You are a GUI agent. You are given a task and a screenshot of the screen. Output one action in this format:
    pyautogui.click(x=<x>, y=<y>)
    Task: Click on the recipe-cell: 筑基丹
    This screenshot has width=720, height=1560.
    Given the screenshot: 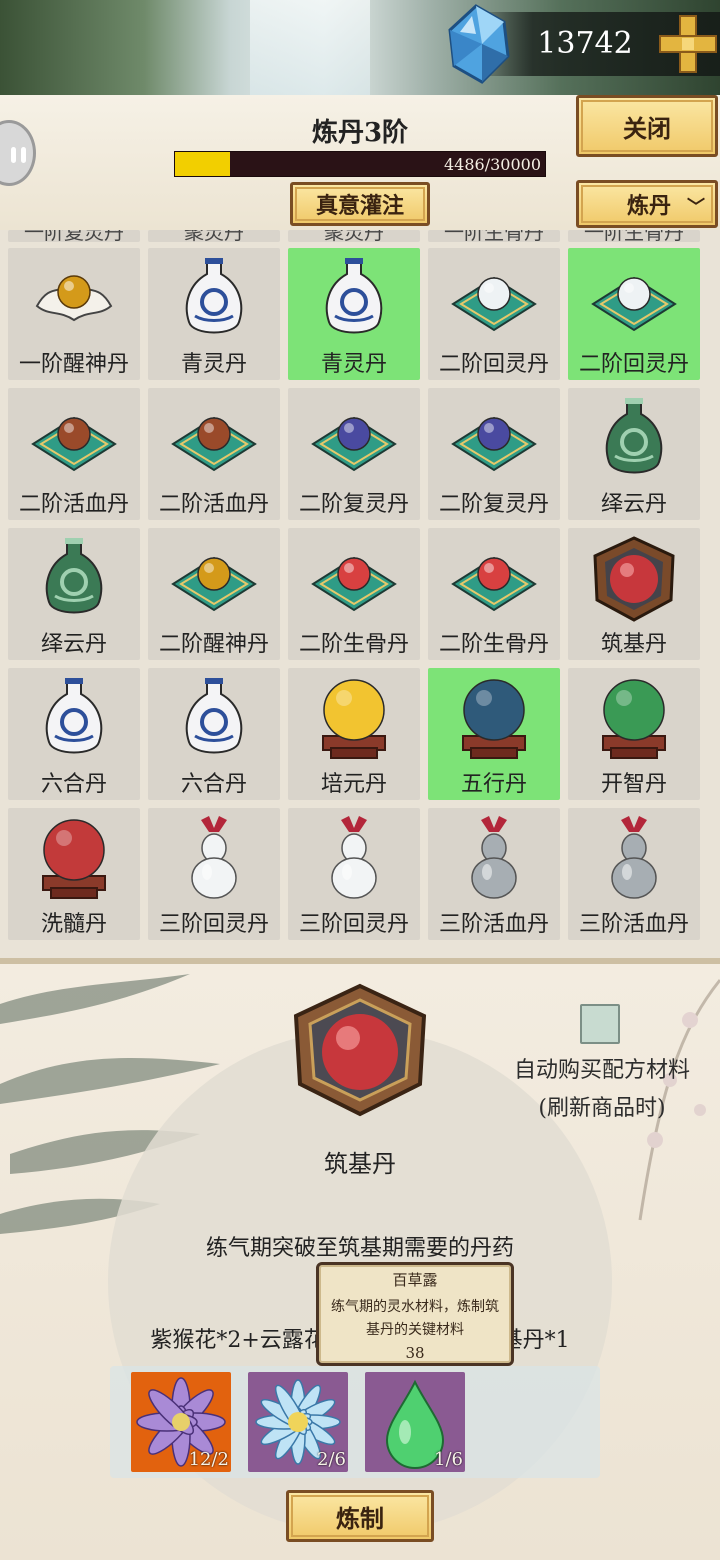 What is the action you would take?
    pyautogui.click(x=634, y=594)
    